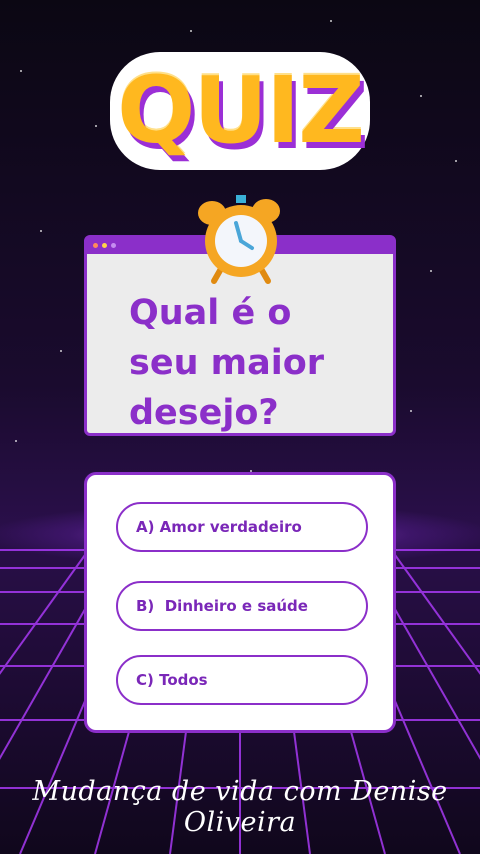 This screenshot has height=854, width=480. Describe the element at coordinates (227, 363) in the screenshot. I see `question-text: Qual é o seu maior desejo?` at that location.